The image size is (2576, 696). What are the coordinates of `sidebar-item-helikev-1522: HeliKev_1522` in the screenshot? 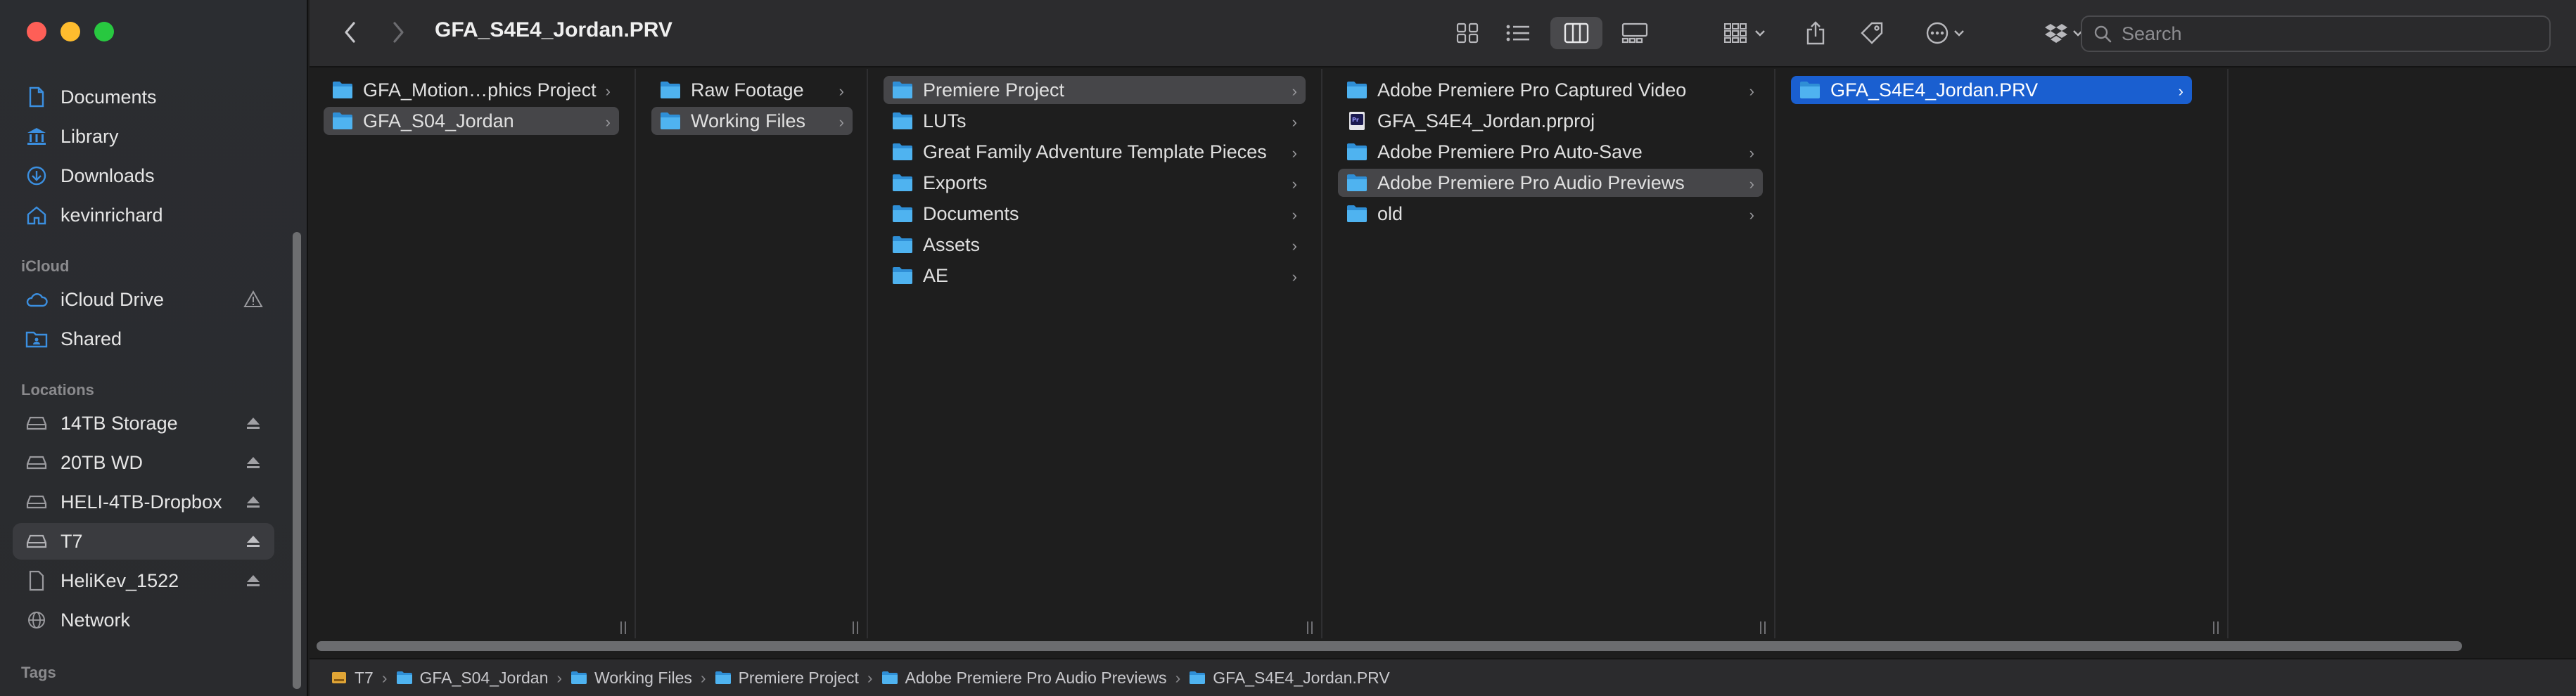 It's located at (143, 580).